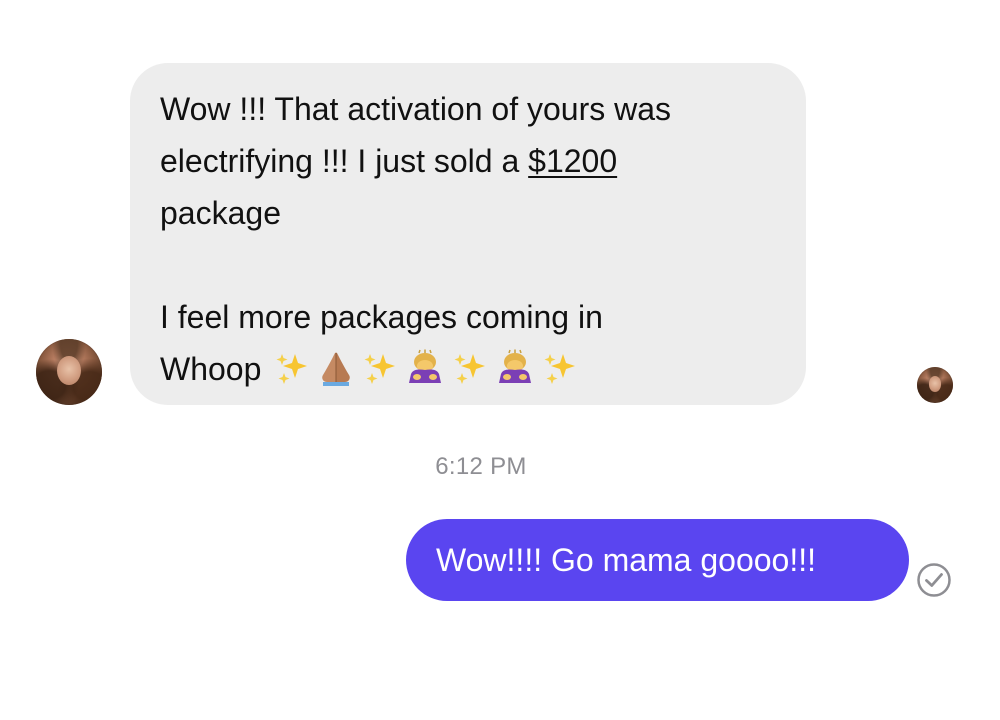 This screenshot has height=720, width=1000. What do you see at coordinates (481, 466) in the screenshot?
I see `message-timestamp: 6:12 PM` at bounding box center [481, 466].